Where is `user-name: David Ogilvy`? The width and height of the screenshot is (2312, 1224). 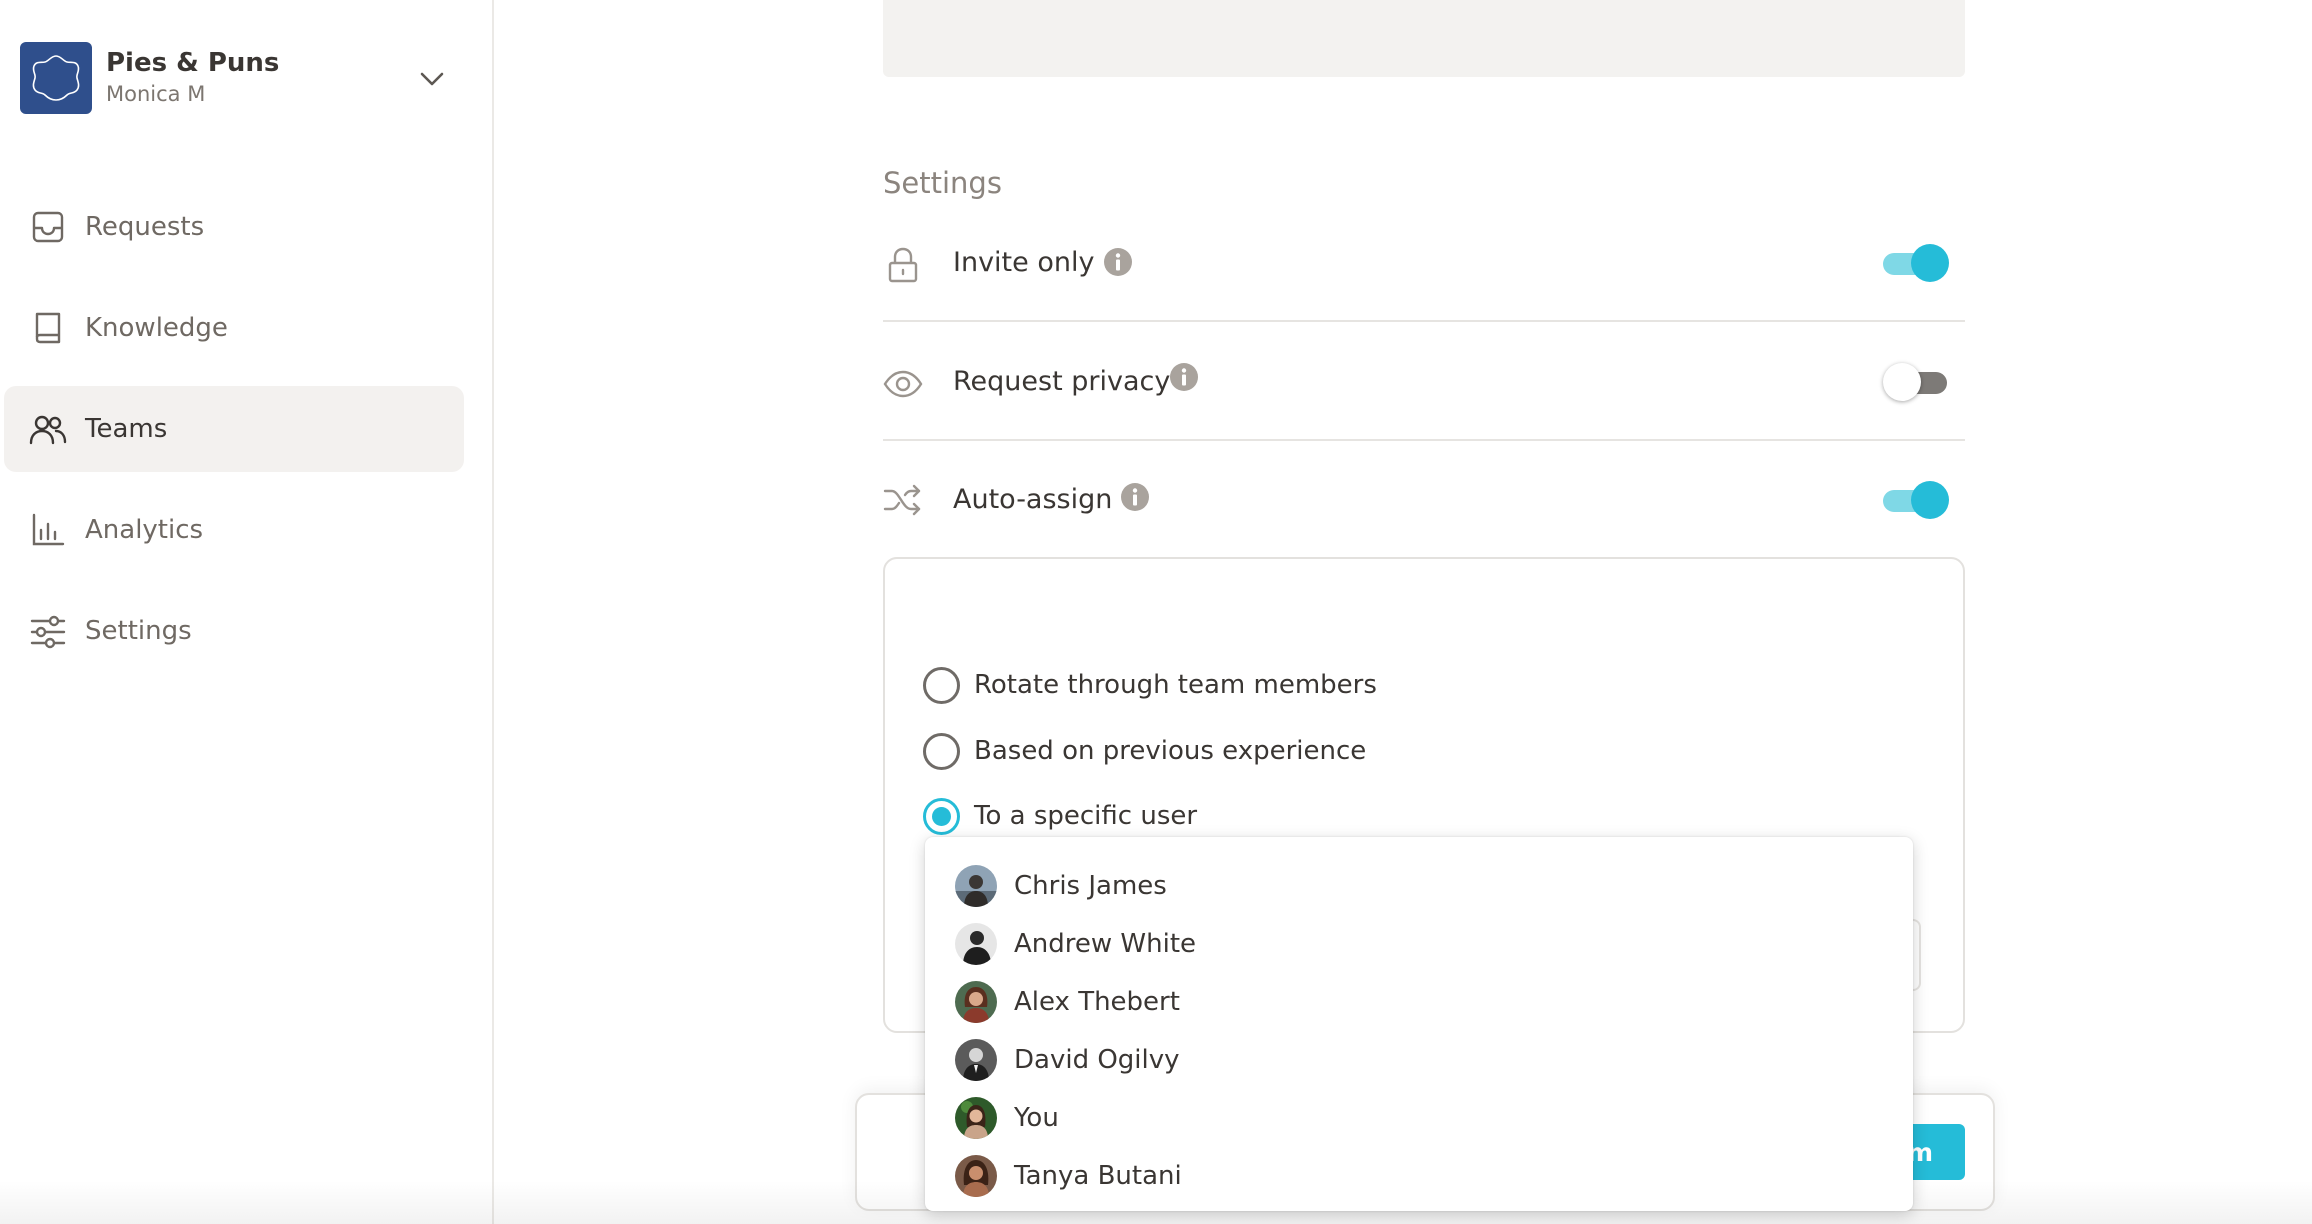
user-name: David Ogilvy is located at coordinates (1097, 1060).